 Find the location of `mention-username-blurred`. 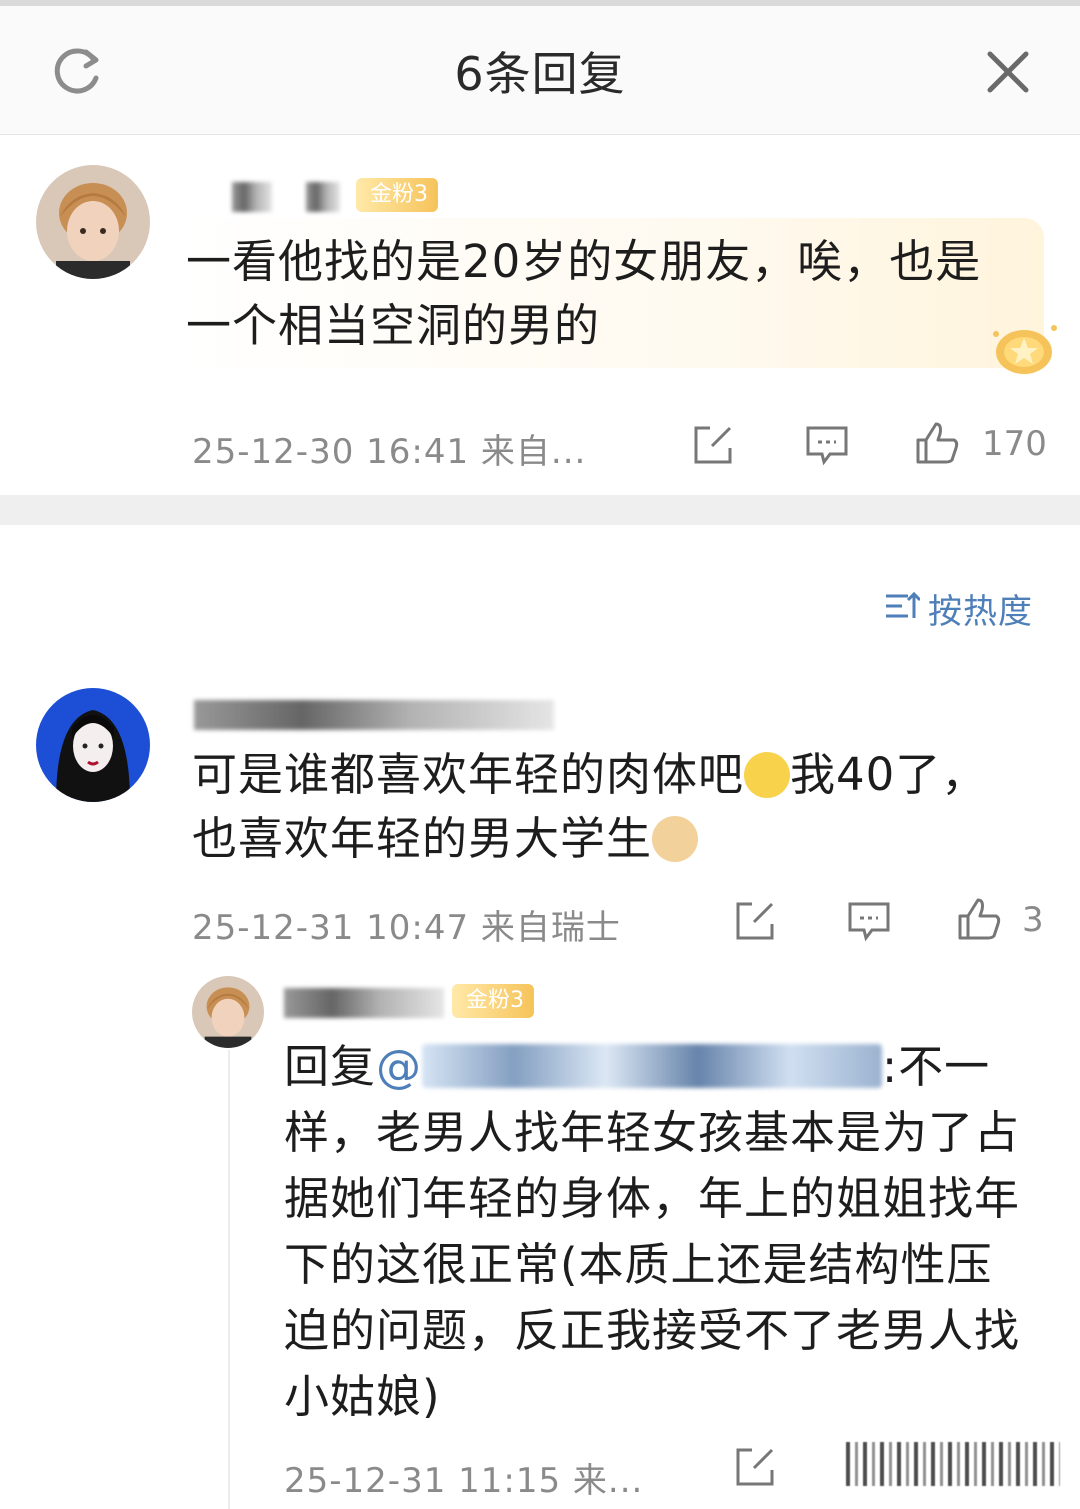

mention-username-blurred is located at coordinates (652, 1066).